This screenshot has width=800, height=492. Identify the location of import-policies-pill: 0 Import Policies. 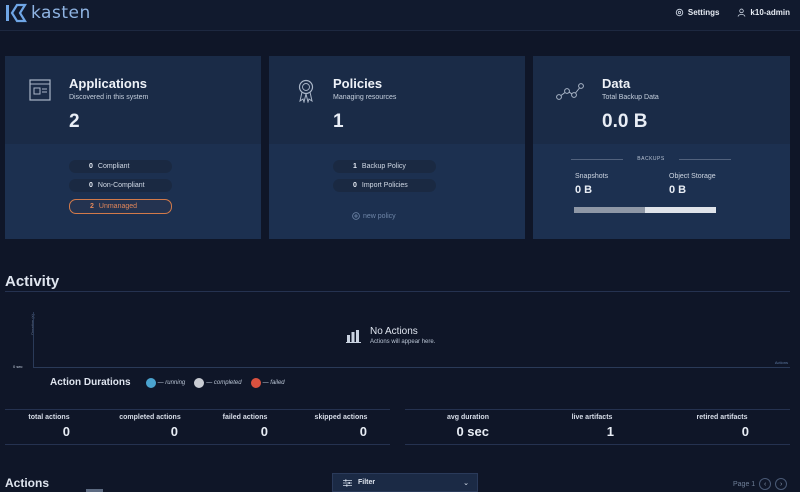
(384, 185).